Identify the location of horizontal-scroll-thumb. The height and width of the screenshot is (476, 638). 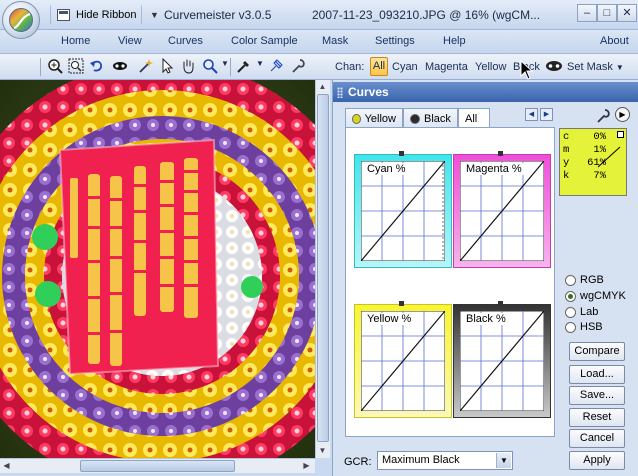
(157, 466).